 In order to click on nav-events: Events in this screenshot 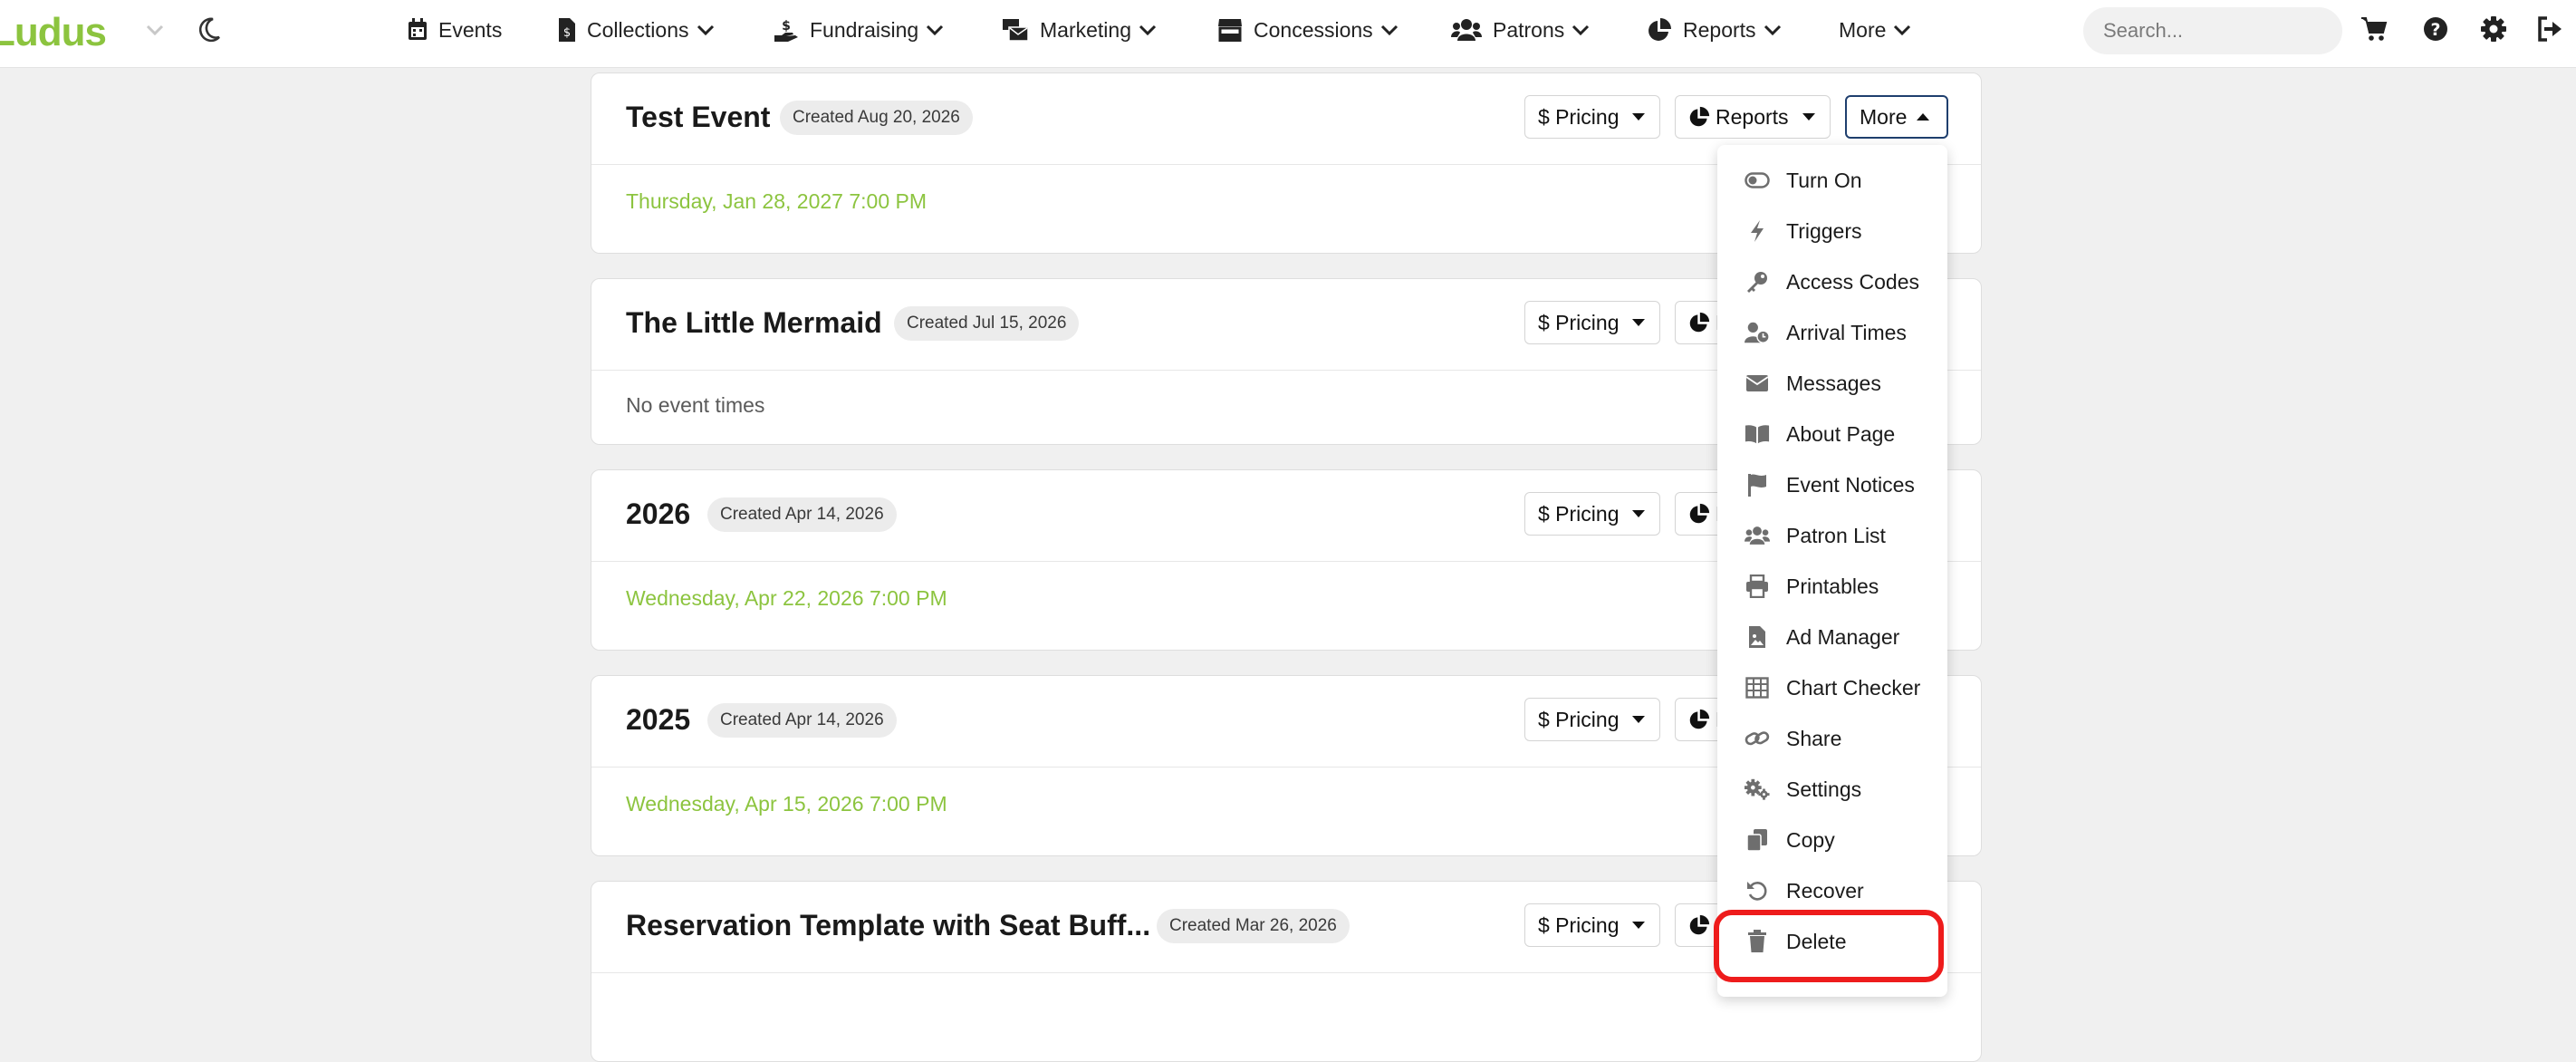, I will do `click(455, 30)`.